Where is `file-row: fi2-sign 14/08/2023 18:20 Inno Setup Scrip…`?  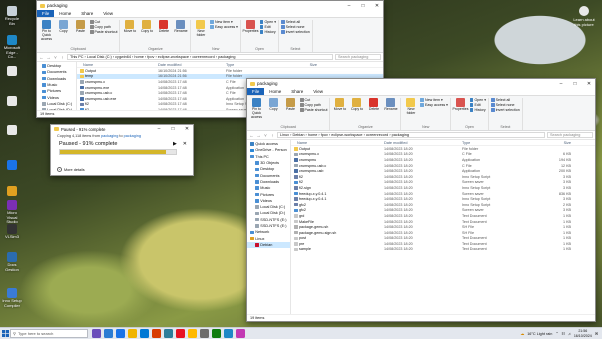
file-row: fi2-sign 14/08/2023 18:20 Inno Setup Scrip… is located at coordinates (443, 188).